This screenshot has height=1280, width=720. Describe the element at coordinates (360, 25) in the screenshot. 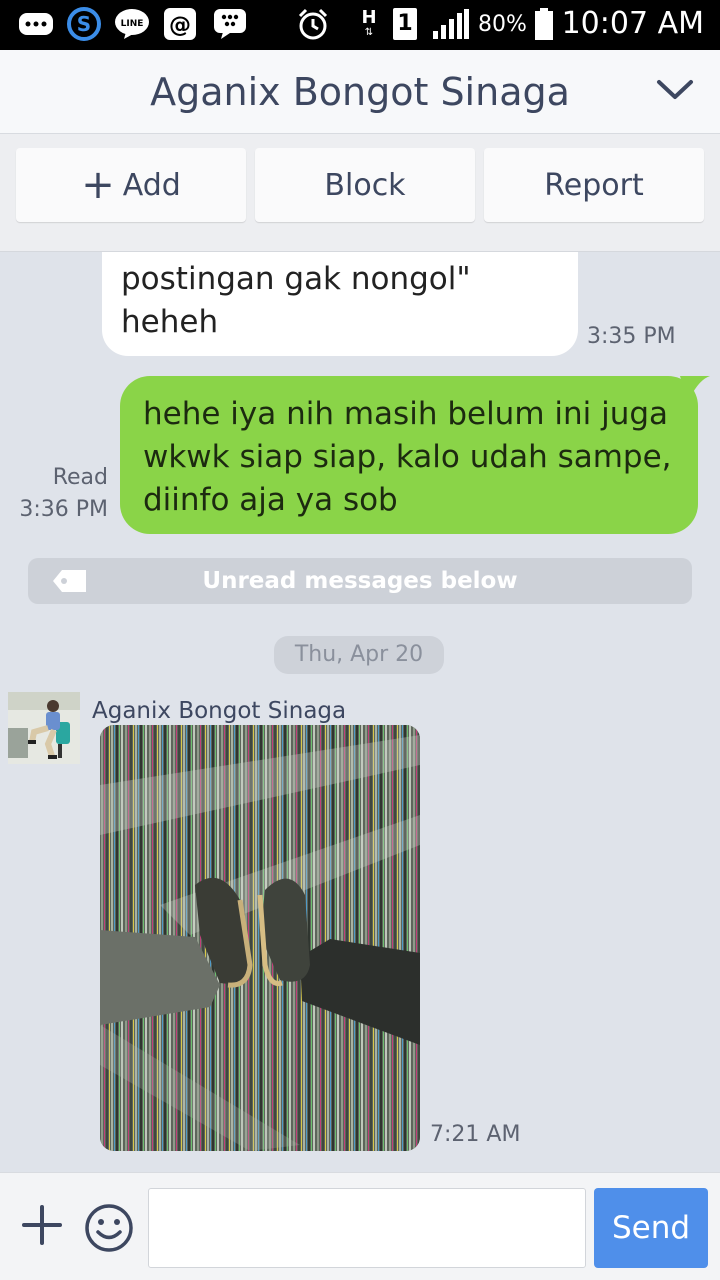

I see `status-bar: S LINE @ H ⇅ 1 80% 10:07 AM` at that location.